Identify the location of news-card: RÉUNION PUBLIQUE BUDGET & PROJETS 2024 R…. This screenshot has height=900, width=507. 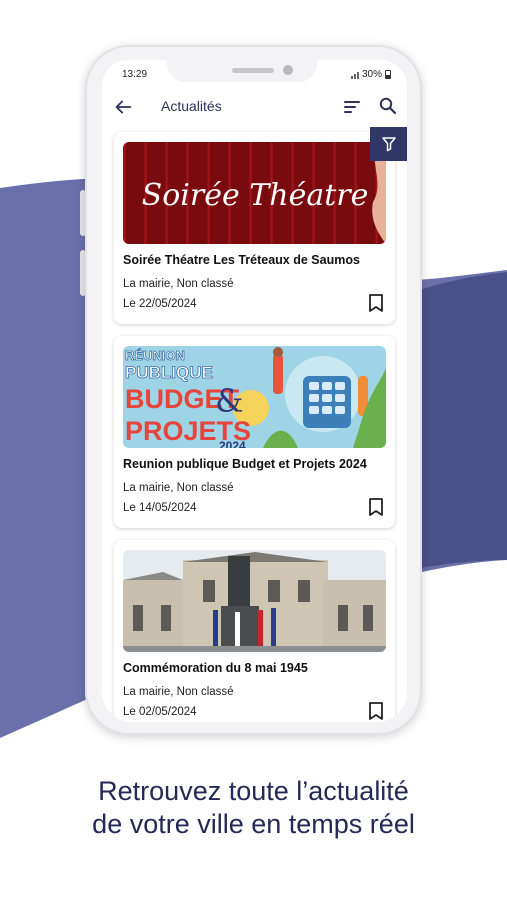
(254, 432).